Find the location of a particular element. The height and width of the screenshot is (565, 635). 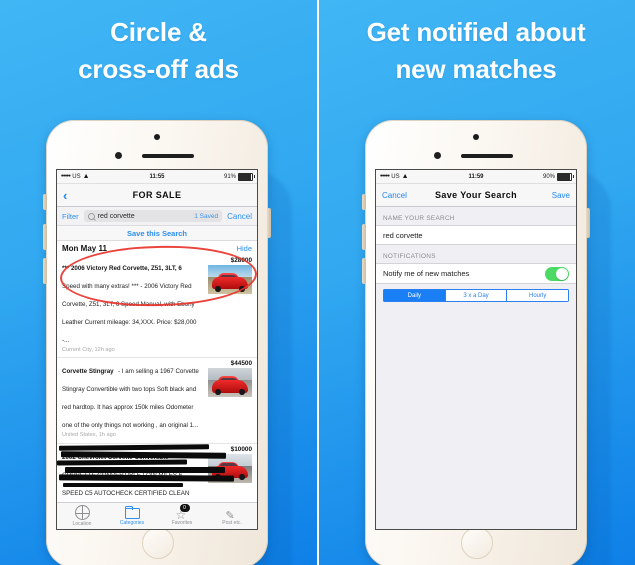

save-this-search-row: Save this Search is located at coordinates (157, 233).